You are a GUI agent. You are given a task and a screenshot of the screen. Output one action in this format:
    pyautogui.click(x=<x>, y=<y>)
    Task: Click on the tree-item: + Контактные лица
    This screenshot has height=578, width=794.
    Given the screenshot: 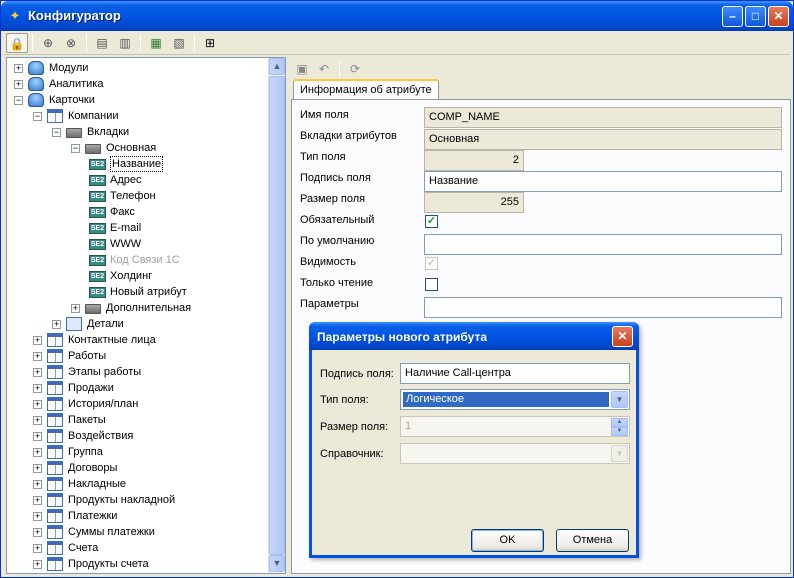 What is the action you would take?
    pyautogui.click(x=149, y=340)
    